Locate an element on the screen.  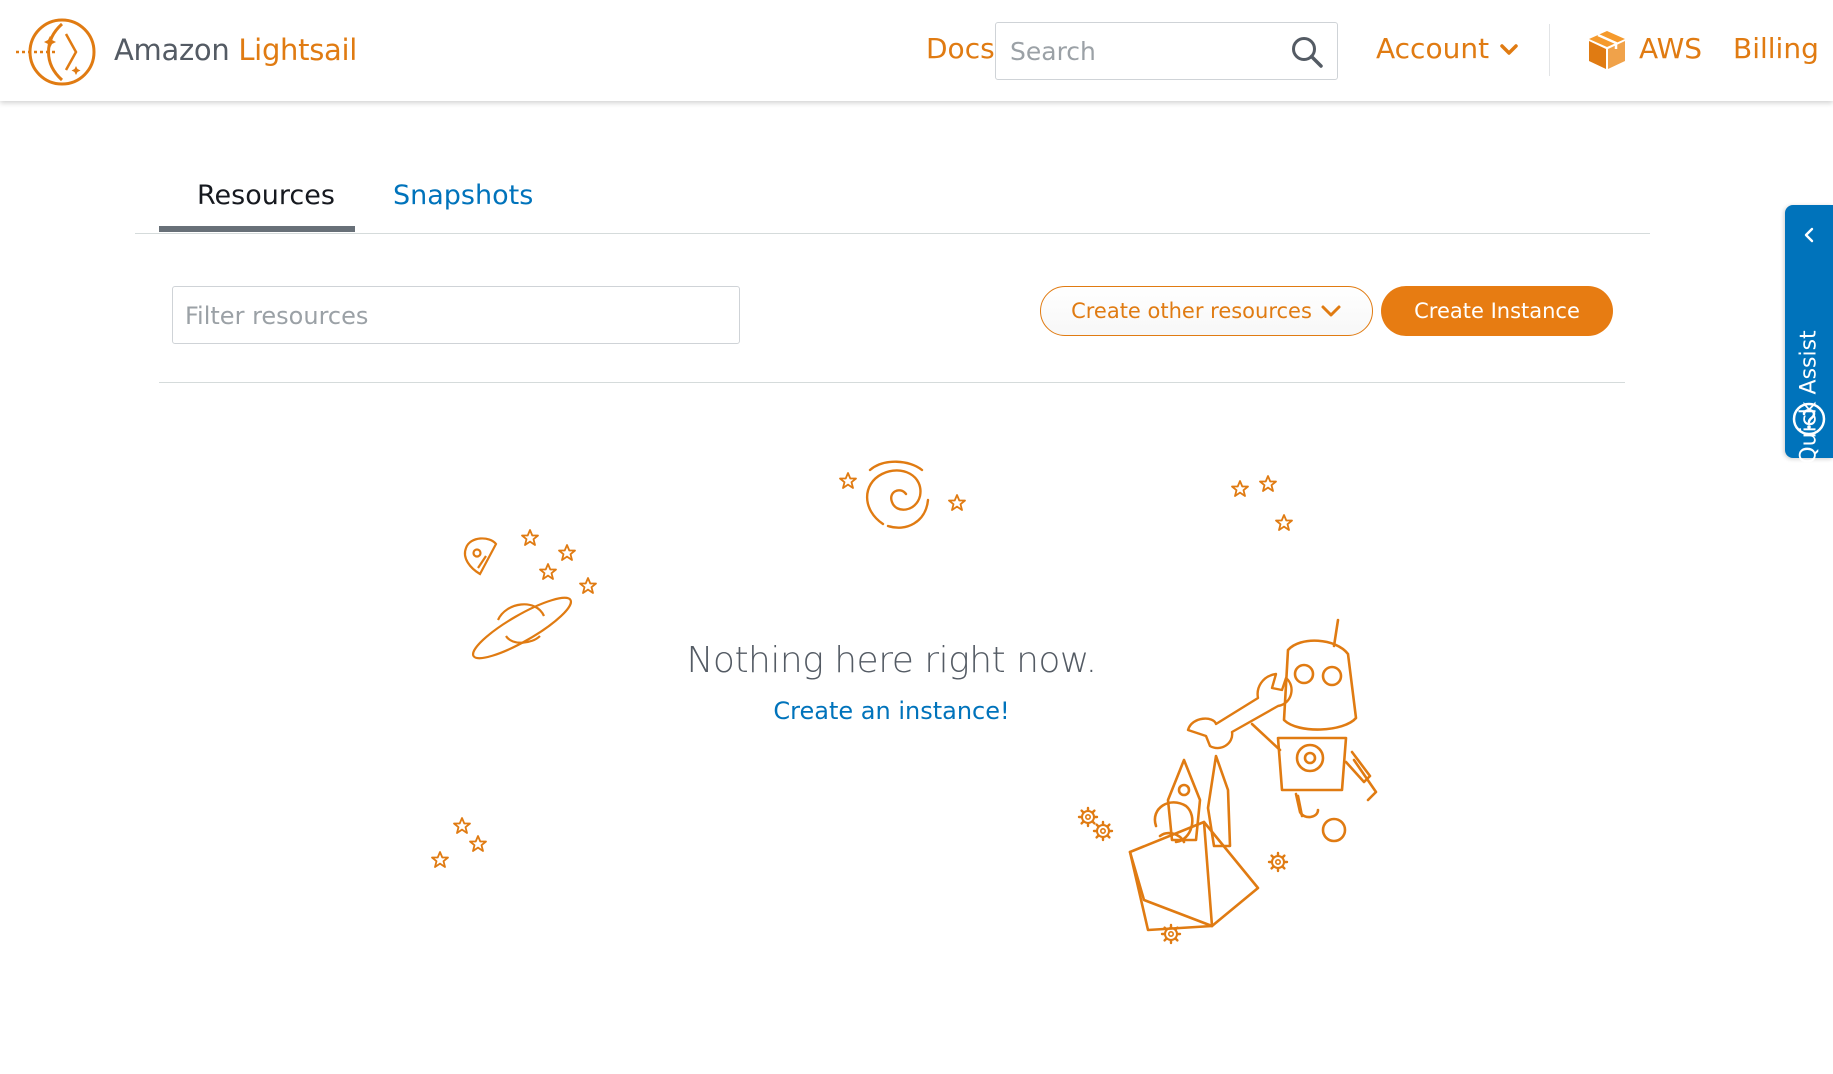
toolbar-divider is located at coordinates (892, 382).